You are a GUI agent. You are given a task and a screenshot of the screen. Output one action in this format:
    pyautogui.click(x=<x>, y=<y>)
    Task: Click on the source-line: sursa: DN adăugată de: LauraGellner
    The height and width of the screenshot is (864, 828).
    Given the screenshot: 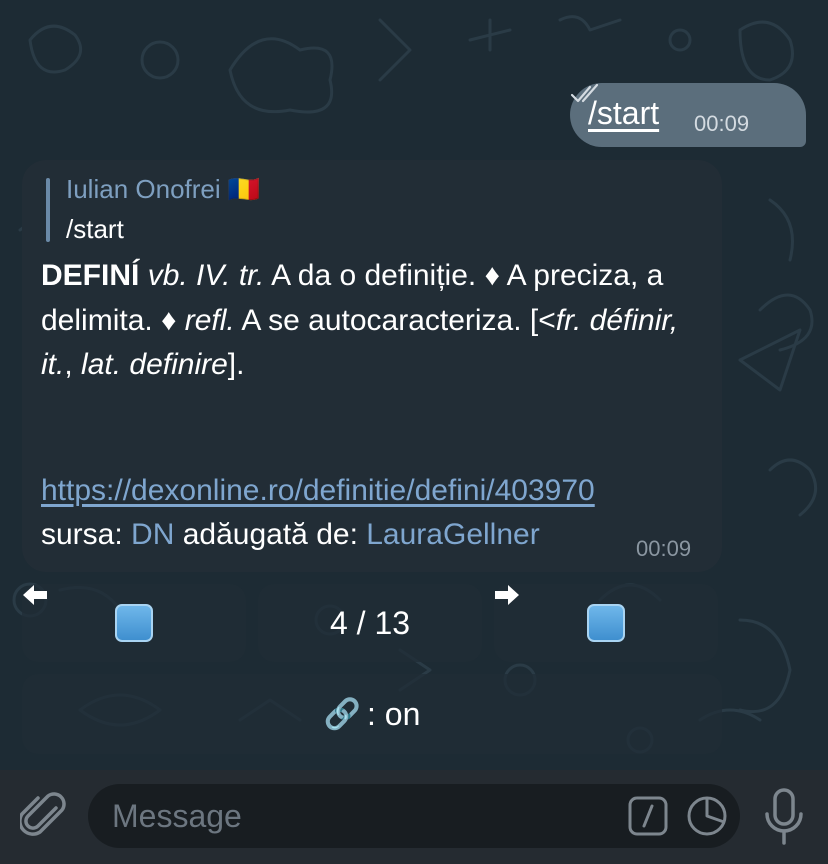 What is the action you would take?
    pyautogui.click(x=290, y=535)
    